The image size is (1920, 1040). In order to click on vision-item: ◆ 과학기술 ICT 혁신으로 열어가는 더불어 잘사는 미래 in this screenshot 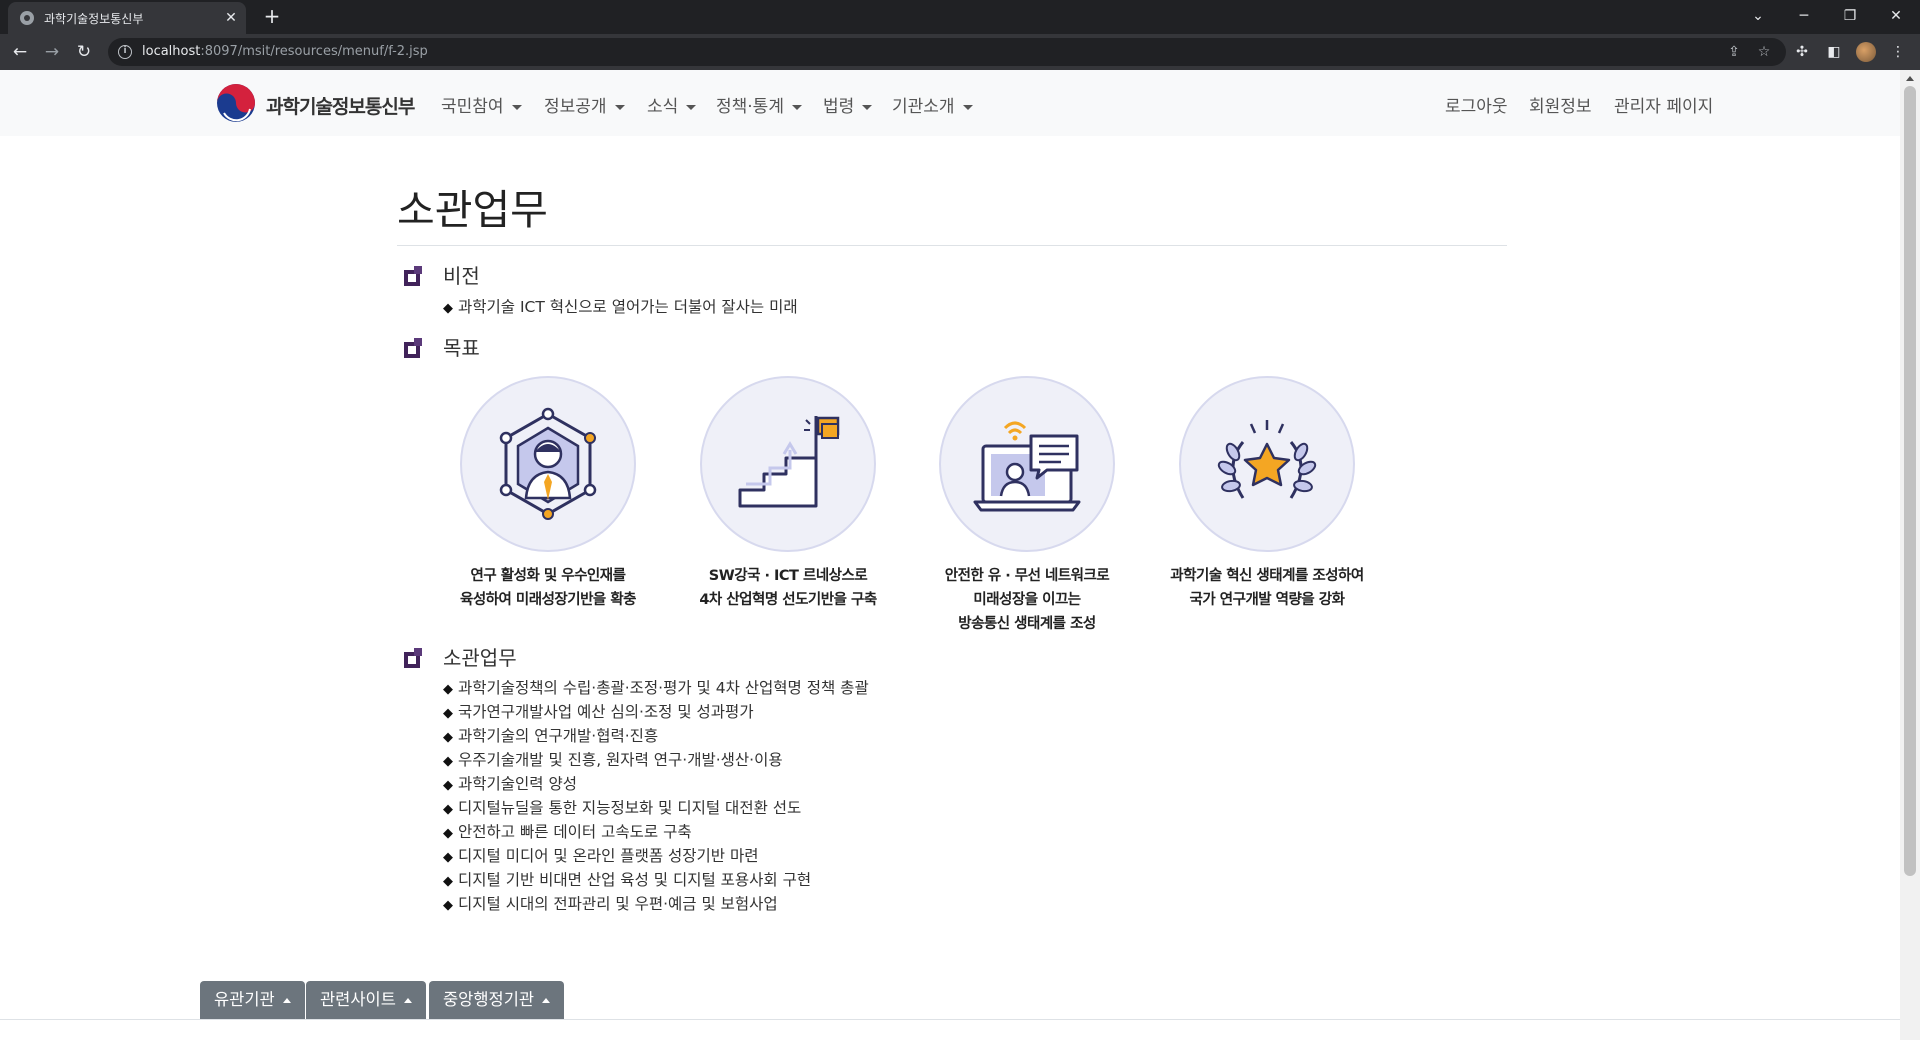, I will do `click(620, 307)`.